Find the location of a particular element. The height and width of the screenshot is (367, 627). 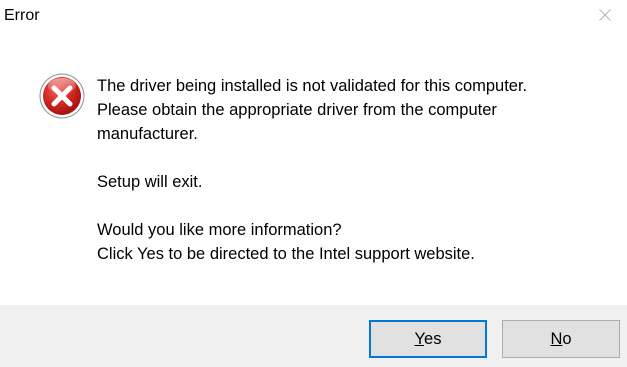

close-icon is located at coordinates (605, 15).